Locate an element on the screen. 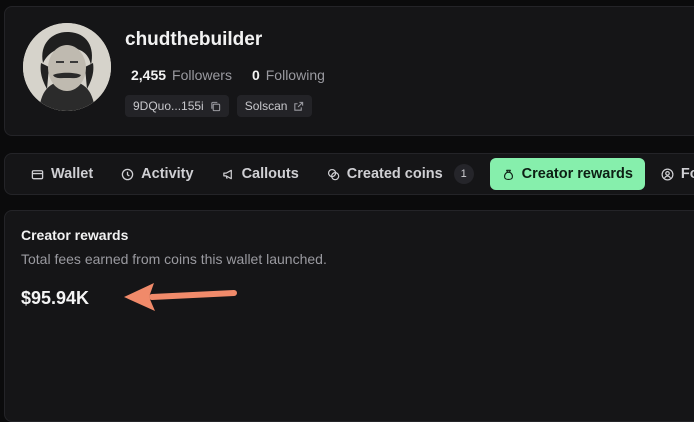 The width and height of the screenshot is (694, 422). solscan-link: Solscan is located at coordinates (274, 106).